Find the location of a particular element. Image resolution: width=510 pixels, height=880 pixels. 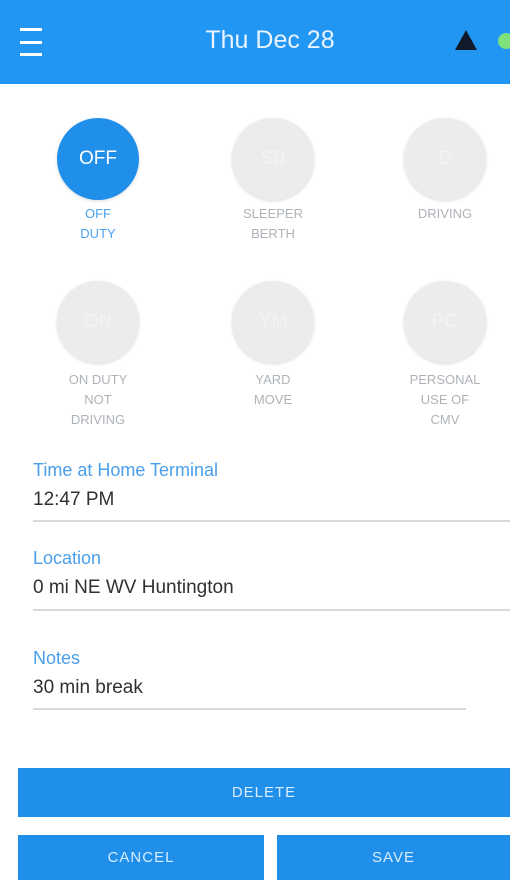

page-title: Thu Dec 28 is located at coordinates (270, 40).